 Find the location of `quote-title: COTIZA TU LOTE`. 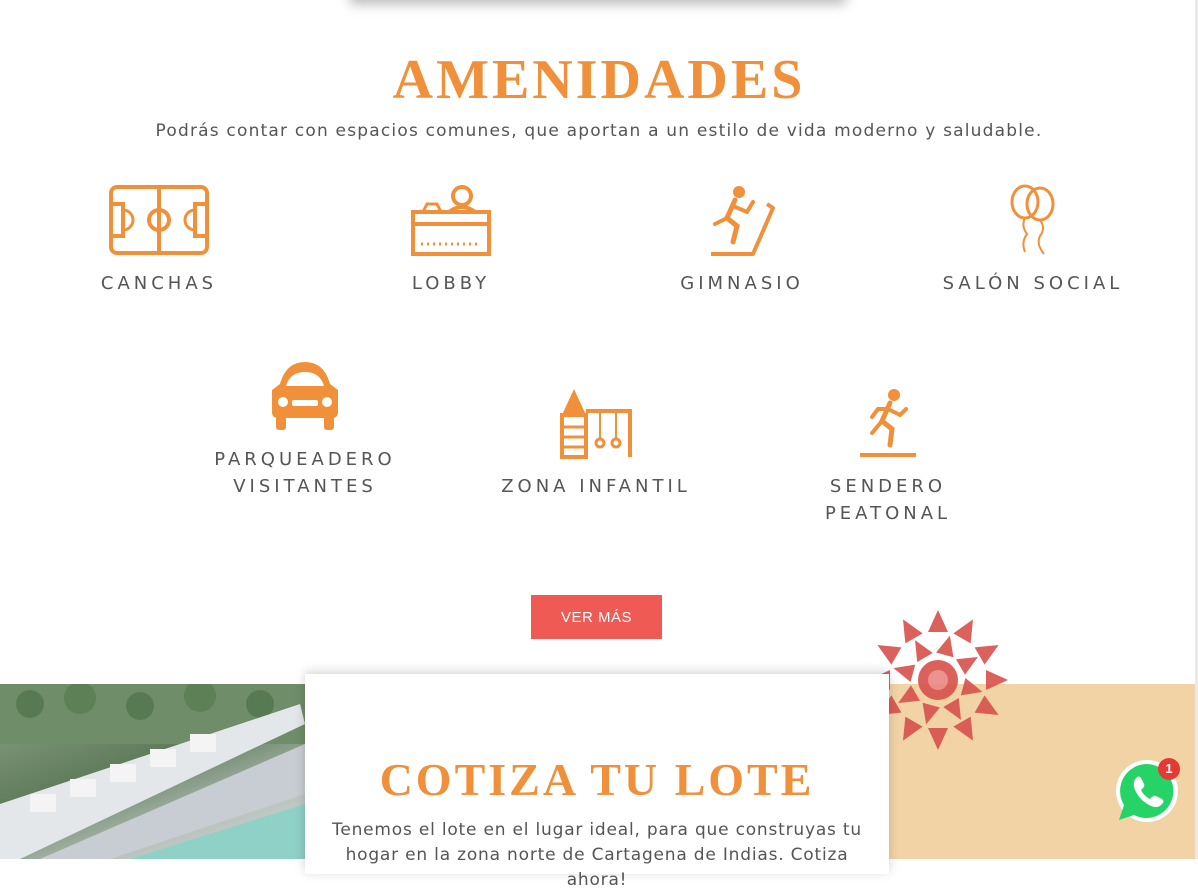

quote-title: COTIZA TU LOTE is located at coordinates (597, 779).